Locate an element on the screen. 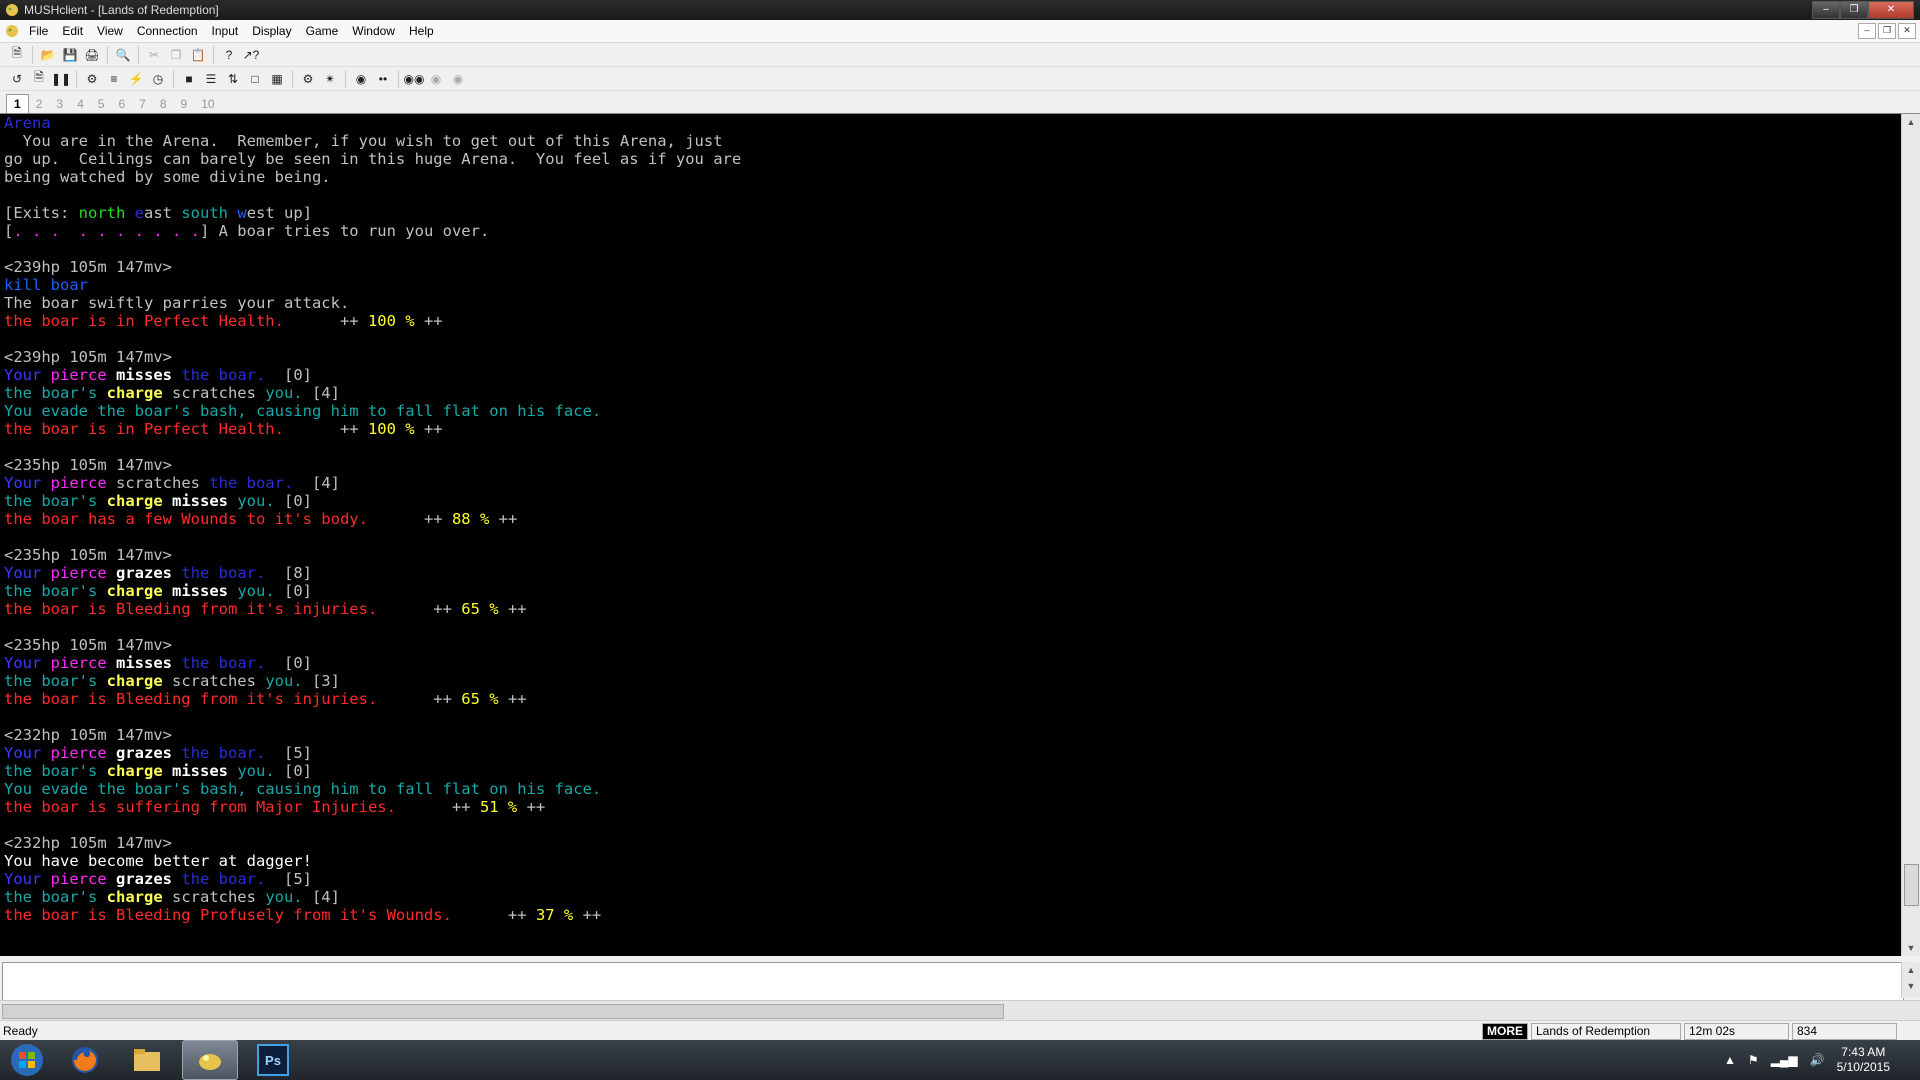 This screenshot has height=1080, width=1920. scroll-thumb is located at coordinates (1911, 885).